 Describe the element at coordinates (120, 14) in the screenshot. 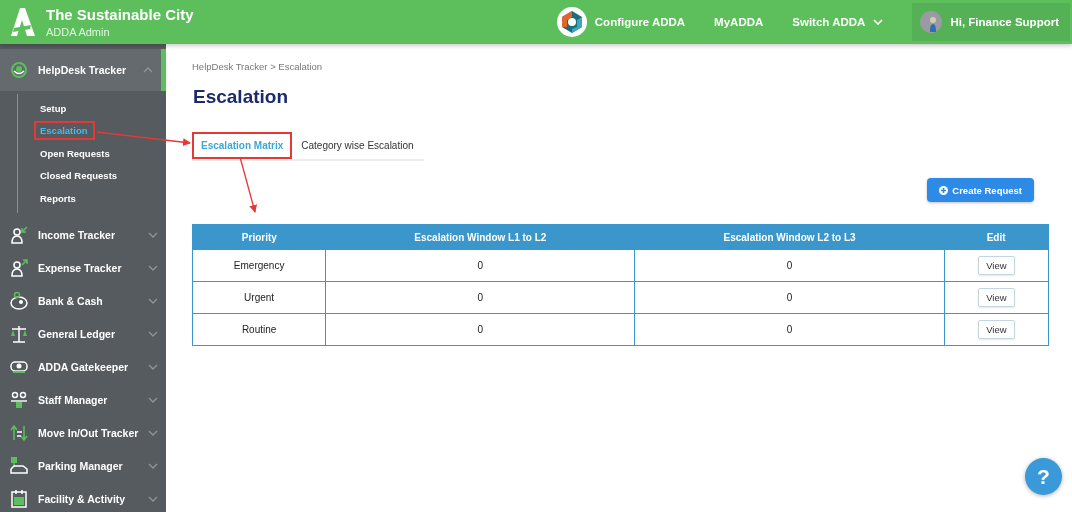

I see `community-name: The Sustainable City` at that location.